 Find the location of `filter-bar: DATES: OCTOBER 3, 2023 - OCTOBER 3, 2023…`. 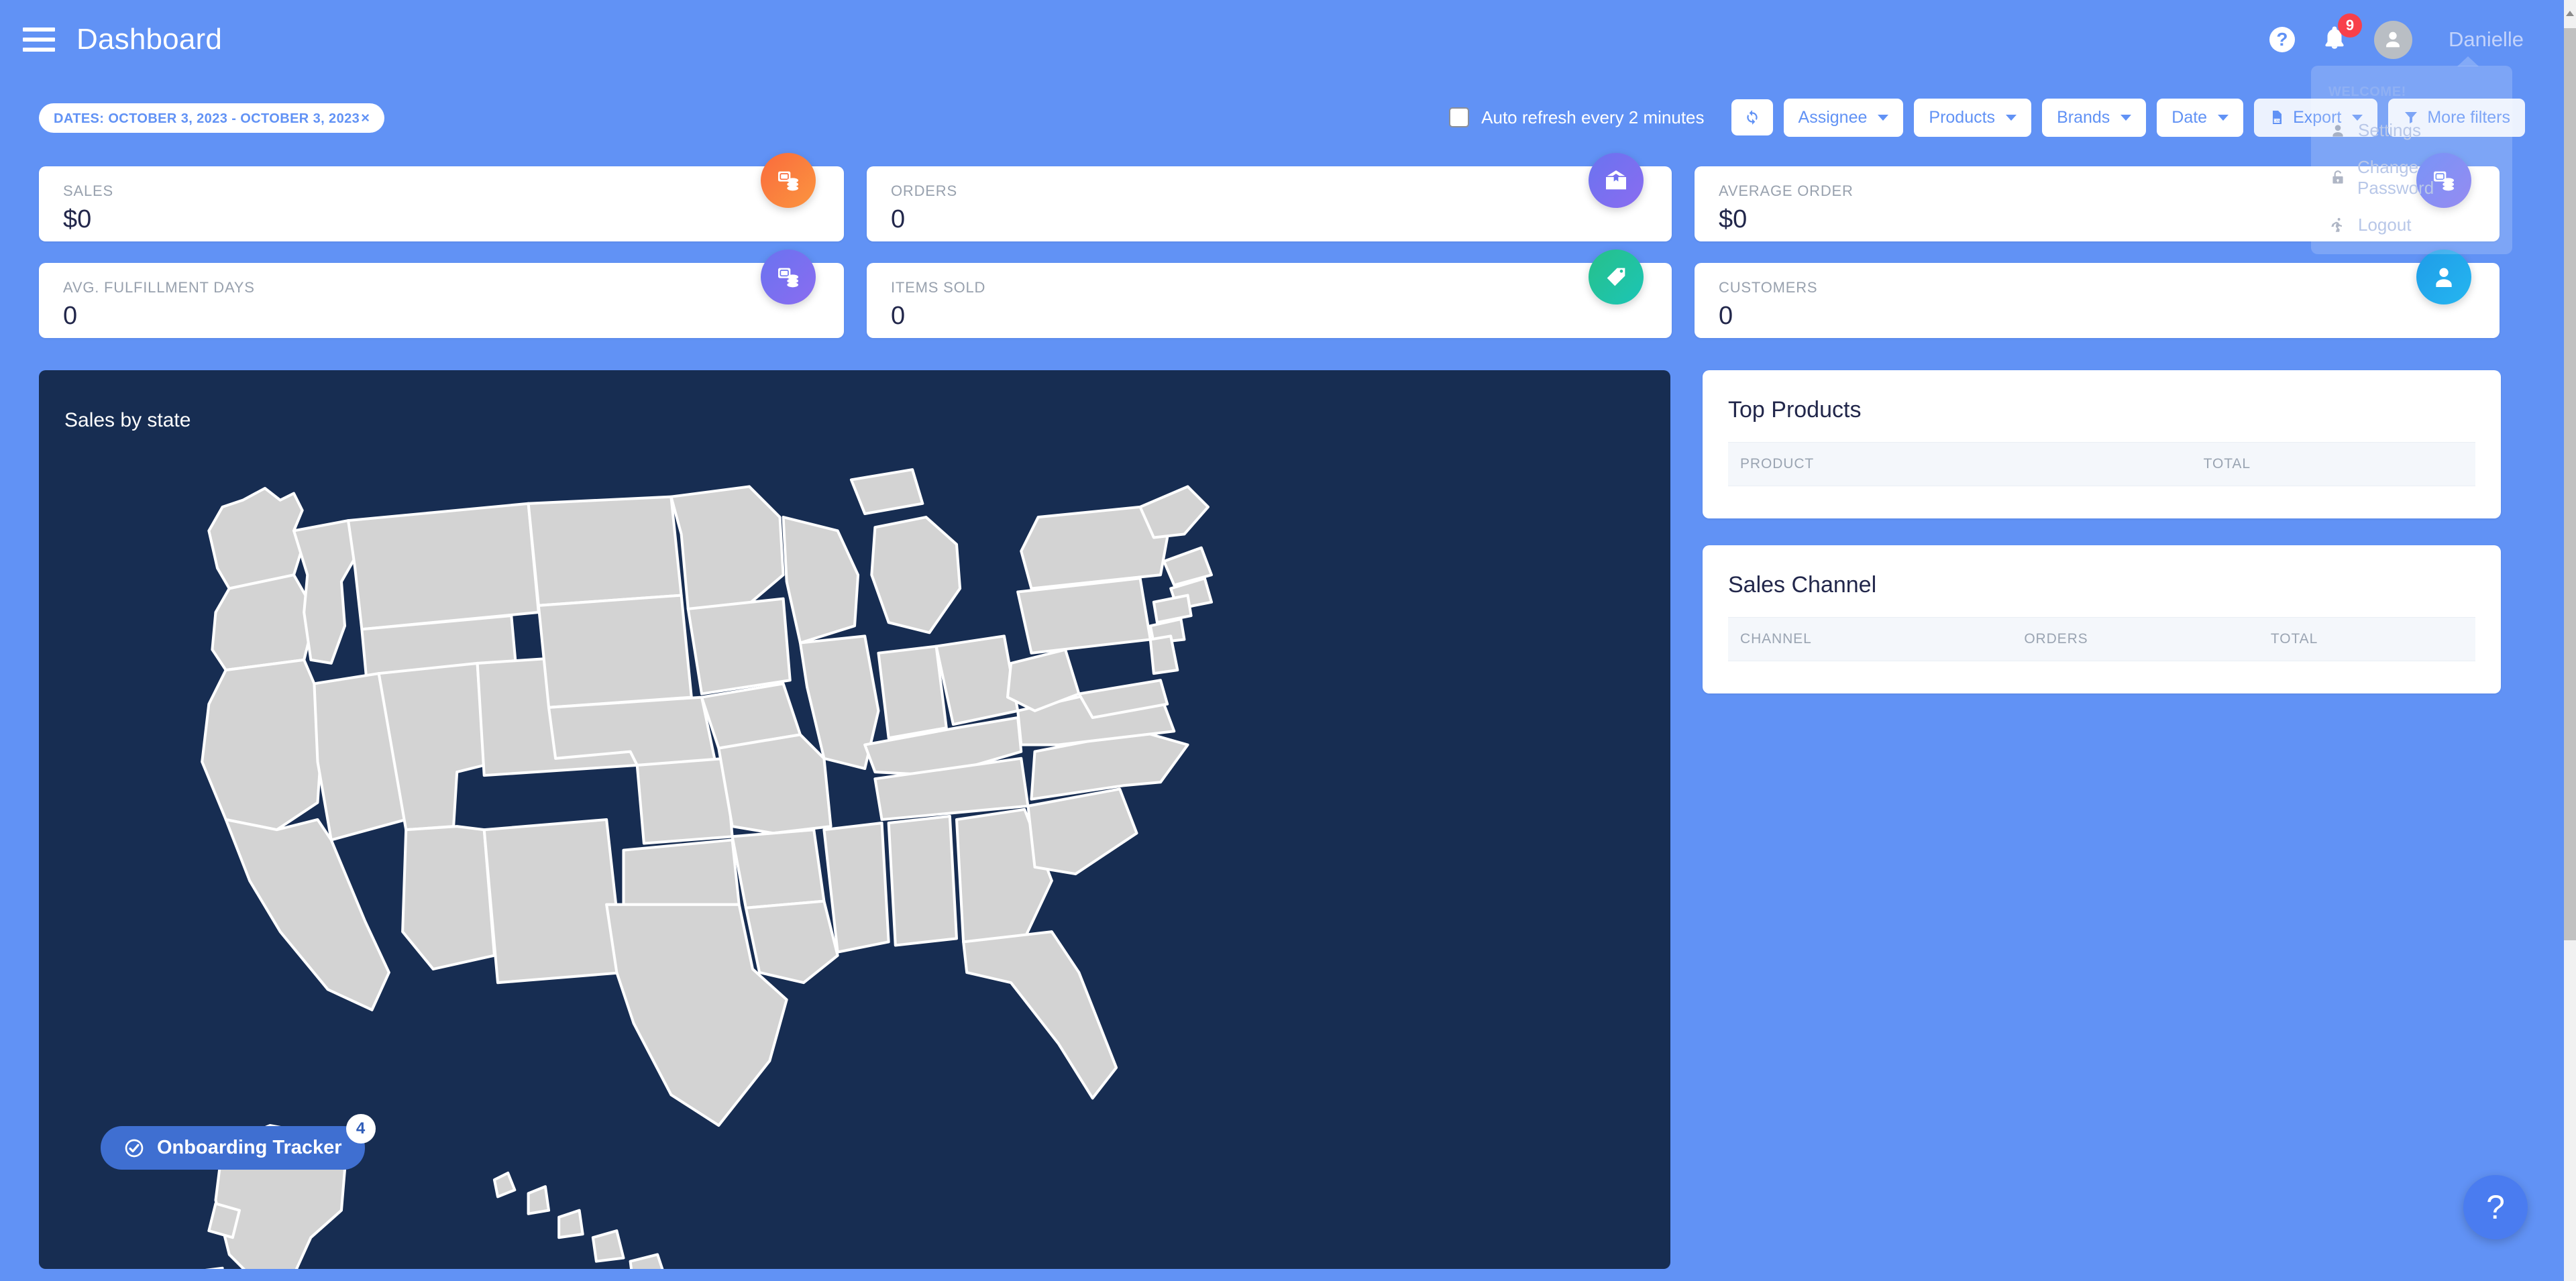

filter-bar: DATES: OCTOBER 3, 2023 - OCTOBER 3, 2023… is located at coordinates (1282, 117).